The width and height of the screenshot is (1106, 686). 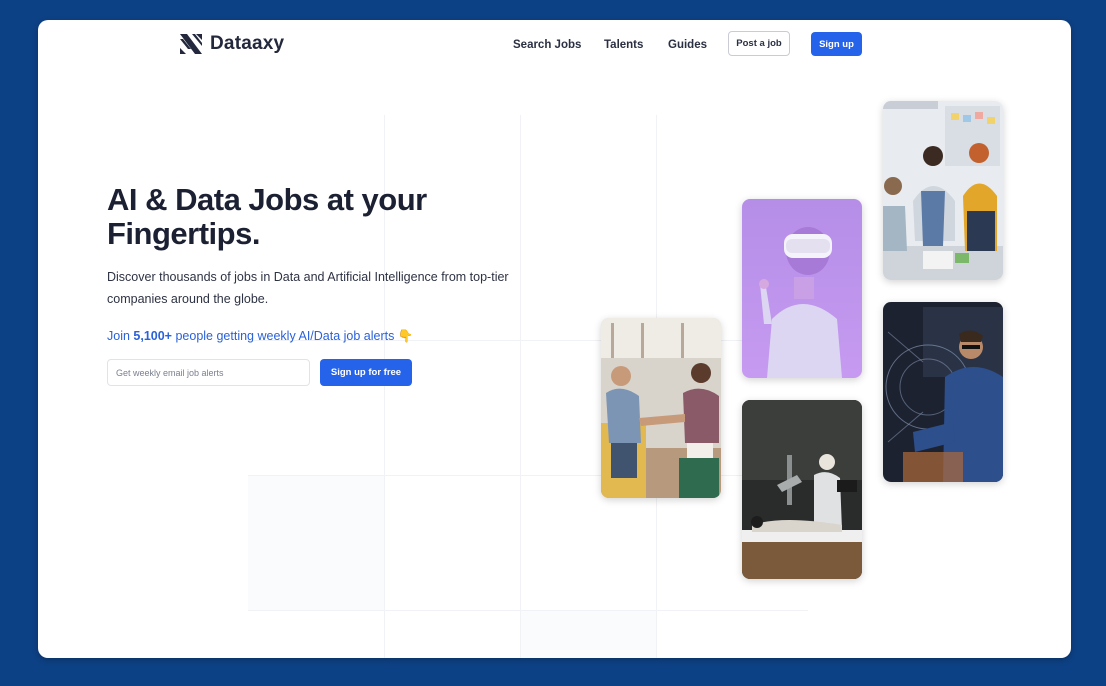 I want to click on sign-up-free-button: Sign up for free, so click(x=366, y=372).